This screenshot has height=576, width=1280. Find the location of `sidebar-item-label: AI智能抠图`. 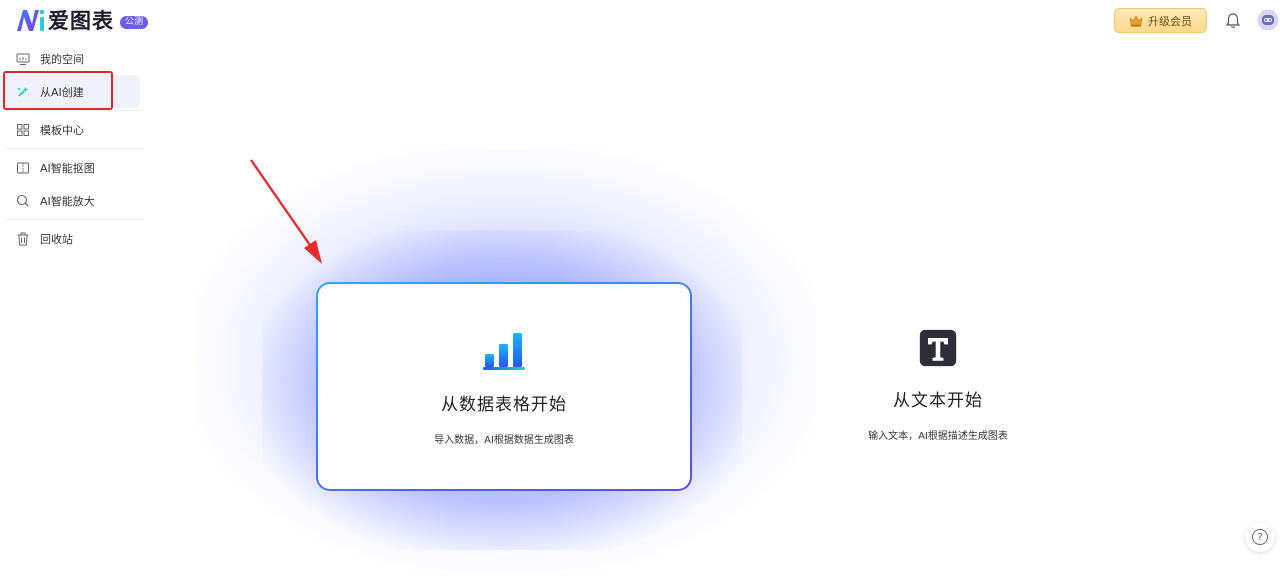

sidebar-item-label: AI智能抠图 is located at coordinates (67, 168).